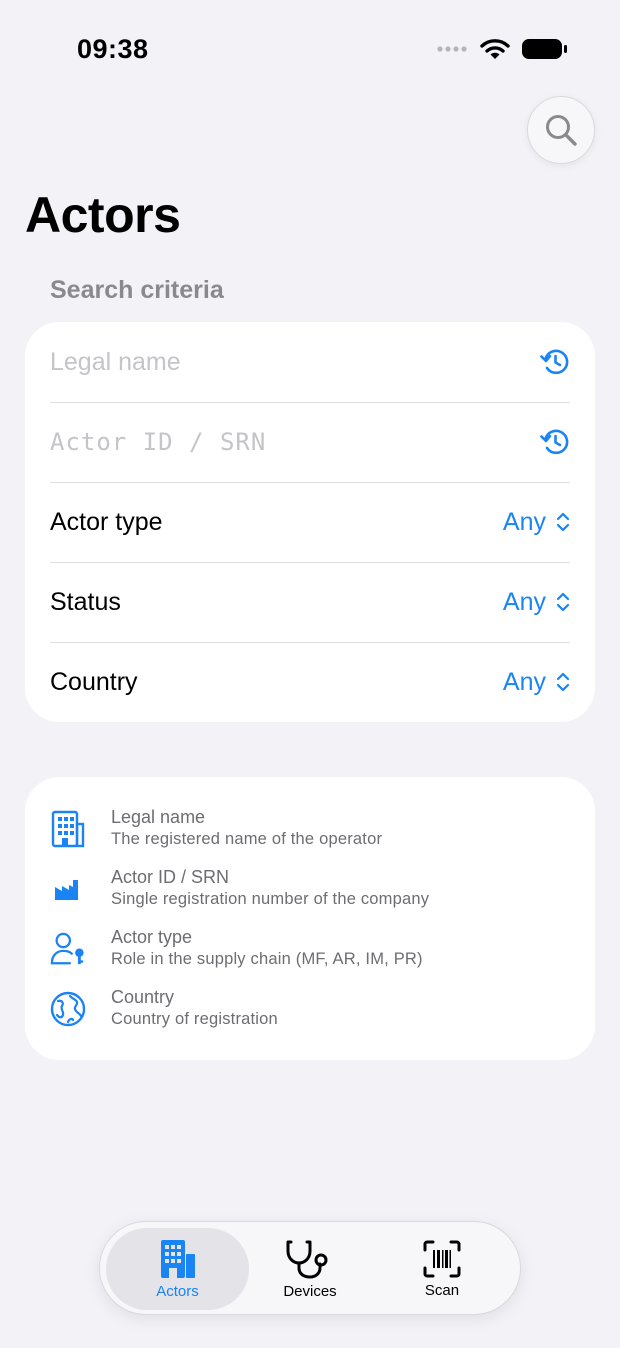 This screenshot has width=620, height=1348. Describe the element at coordinates (177, 1291) in the screenshot. I see `tab-label: Actors` at that location.